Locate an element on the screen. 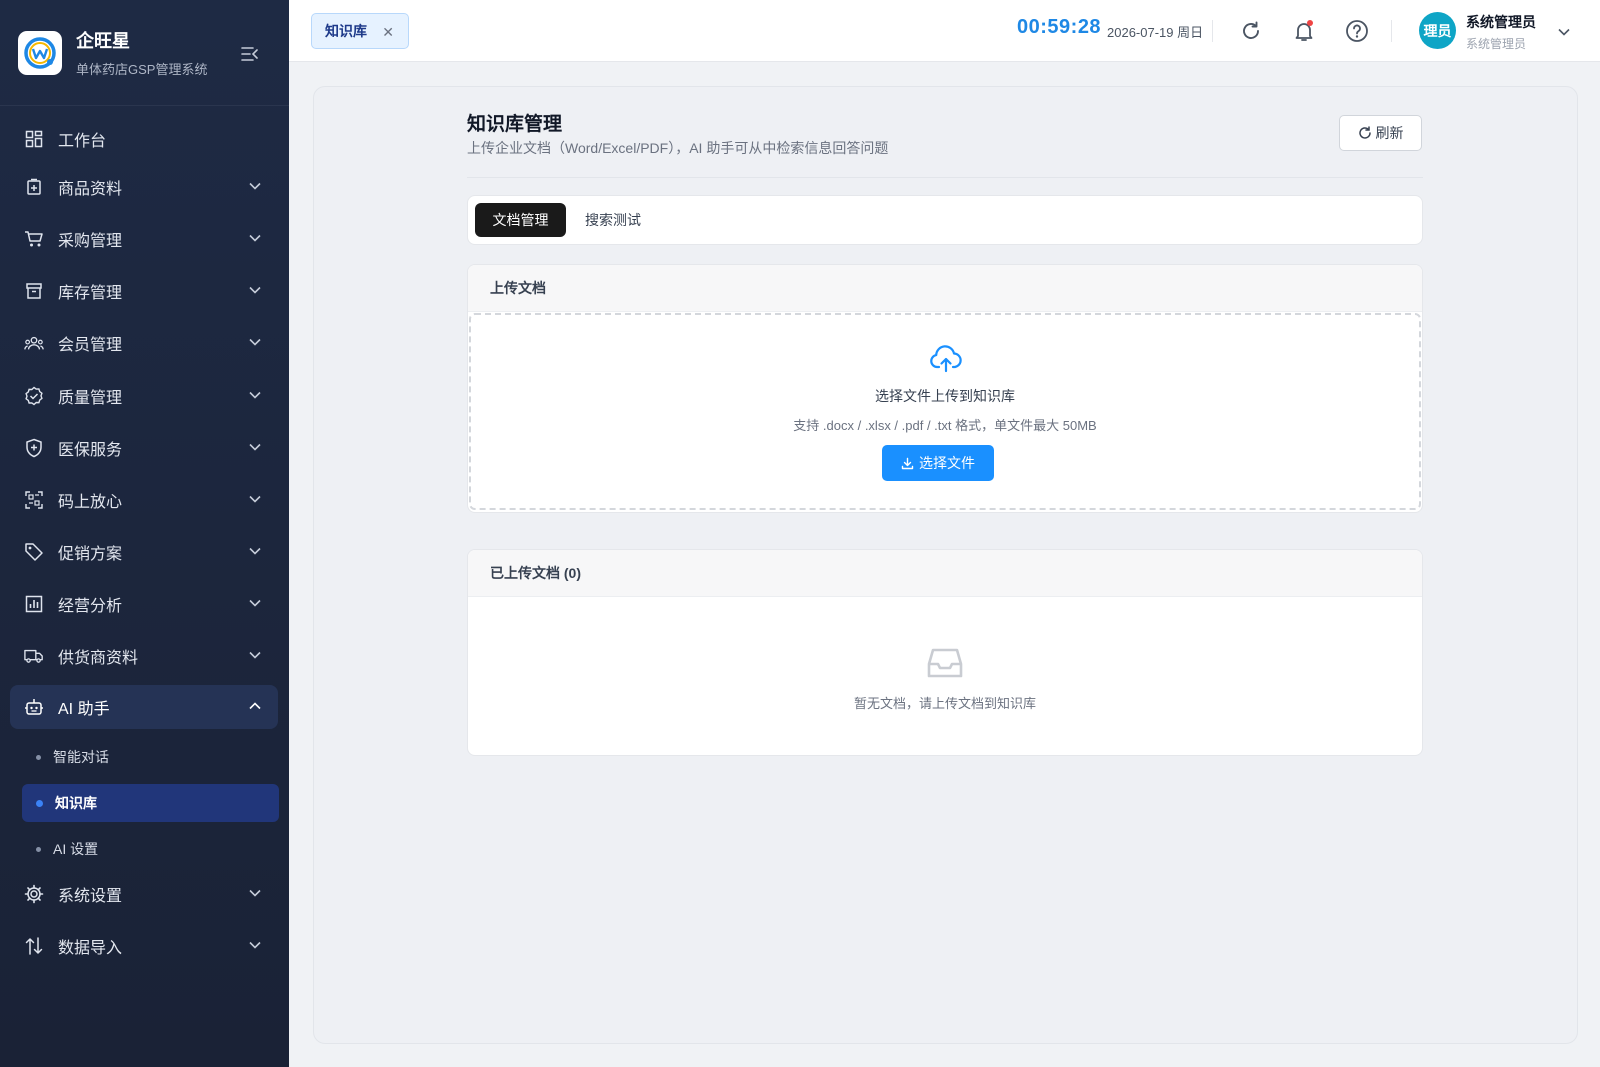  sidebar-item-label: 质量管理 is located at coordinates (90, 398).